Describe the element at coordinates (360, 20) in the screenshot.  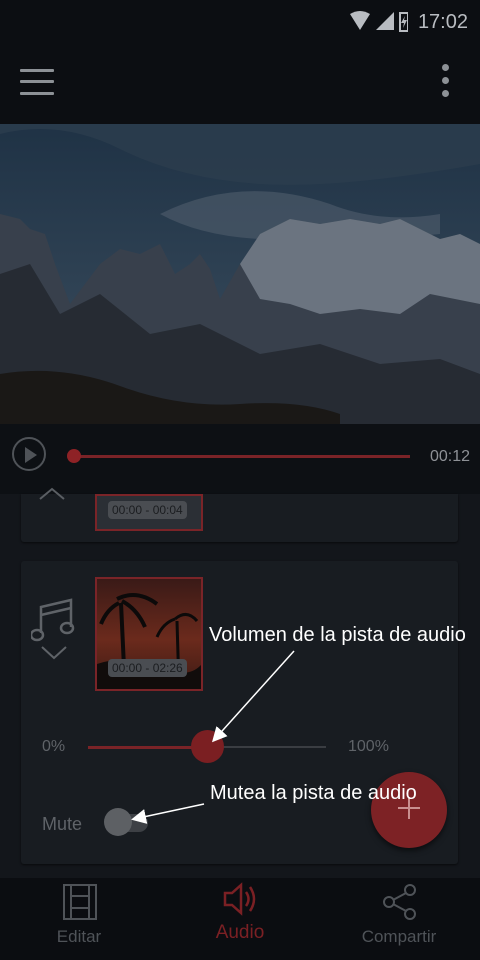
I see `wifi-icon` at that location.